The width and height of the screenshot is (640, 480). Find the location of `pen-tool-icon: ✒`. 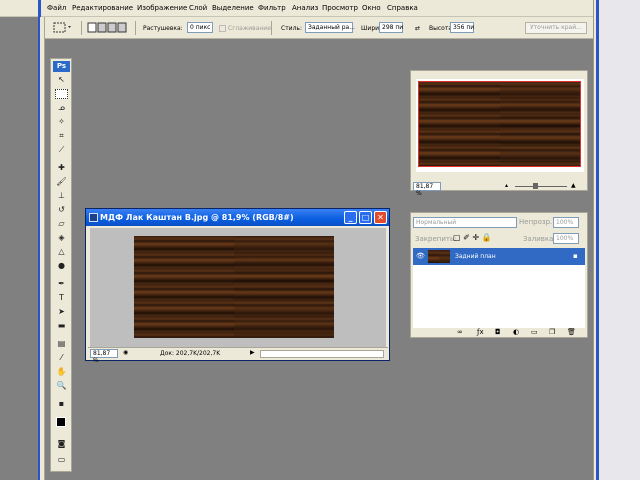

pen-tool-icon: ✒ is located at coordinates (61, 284).